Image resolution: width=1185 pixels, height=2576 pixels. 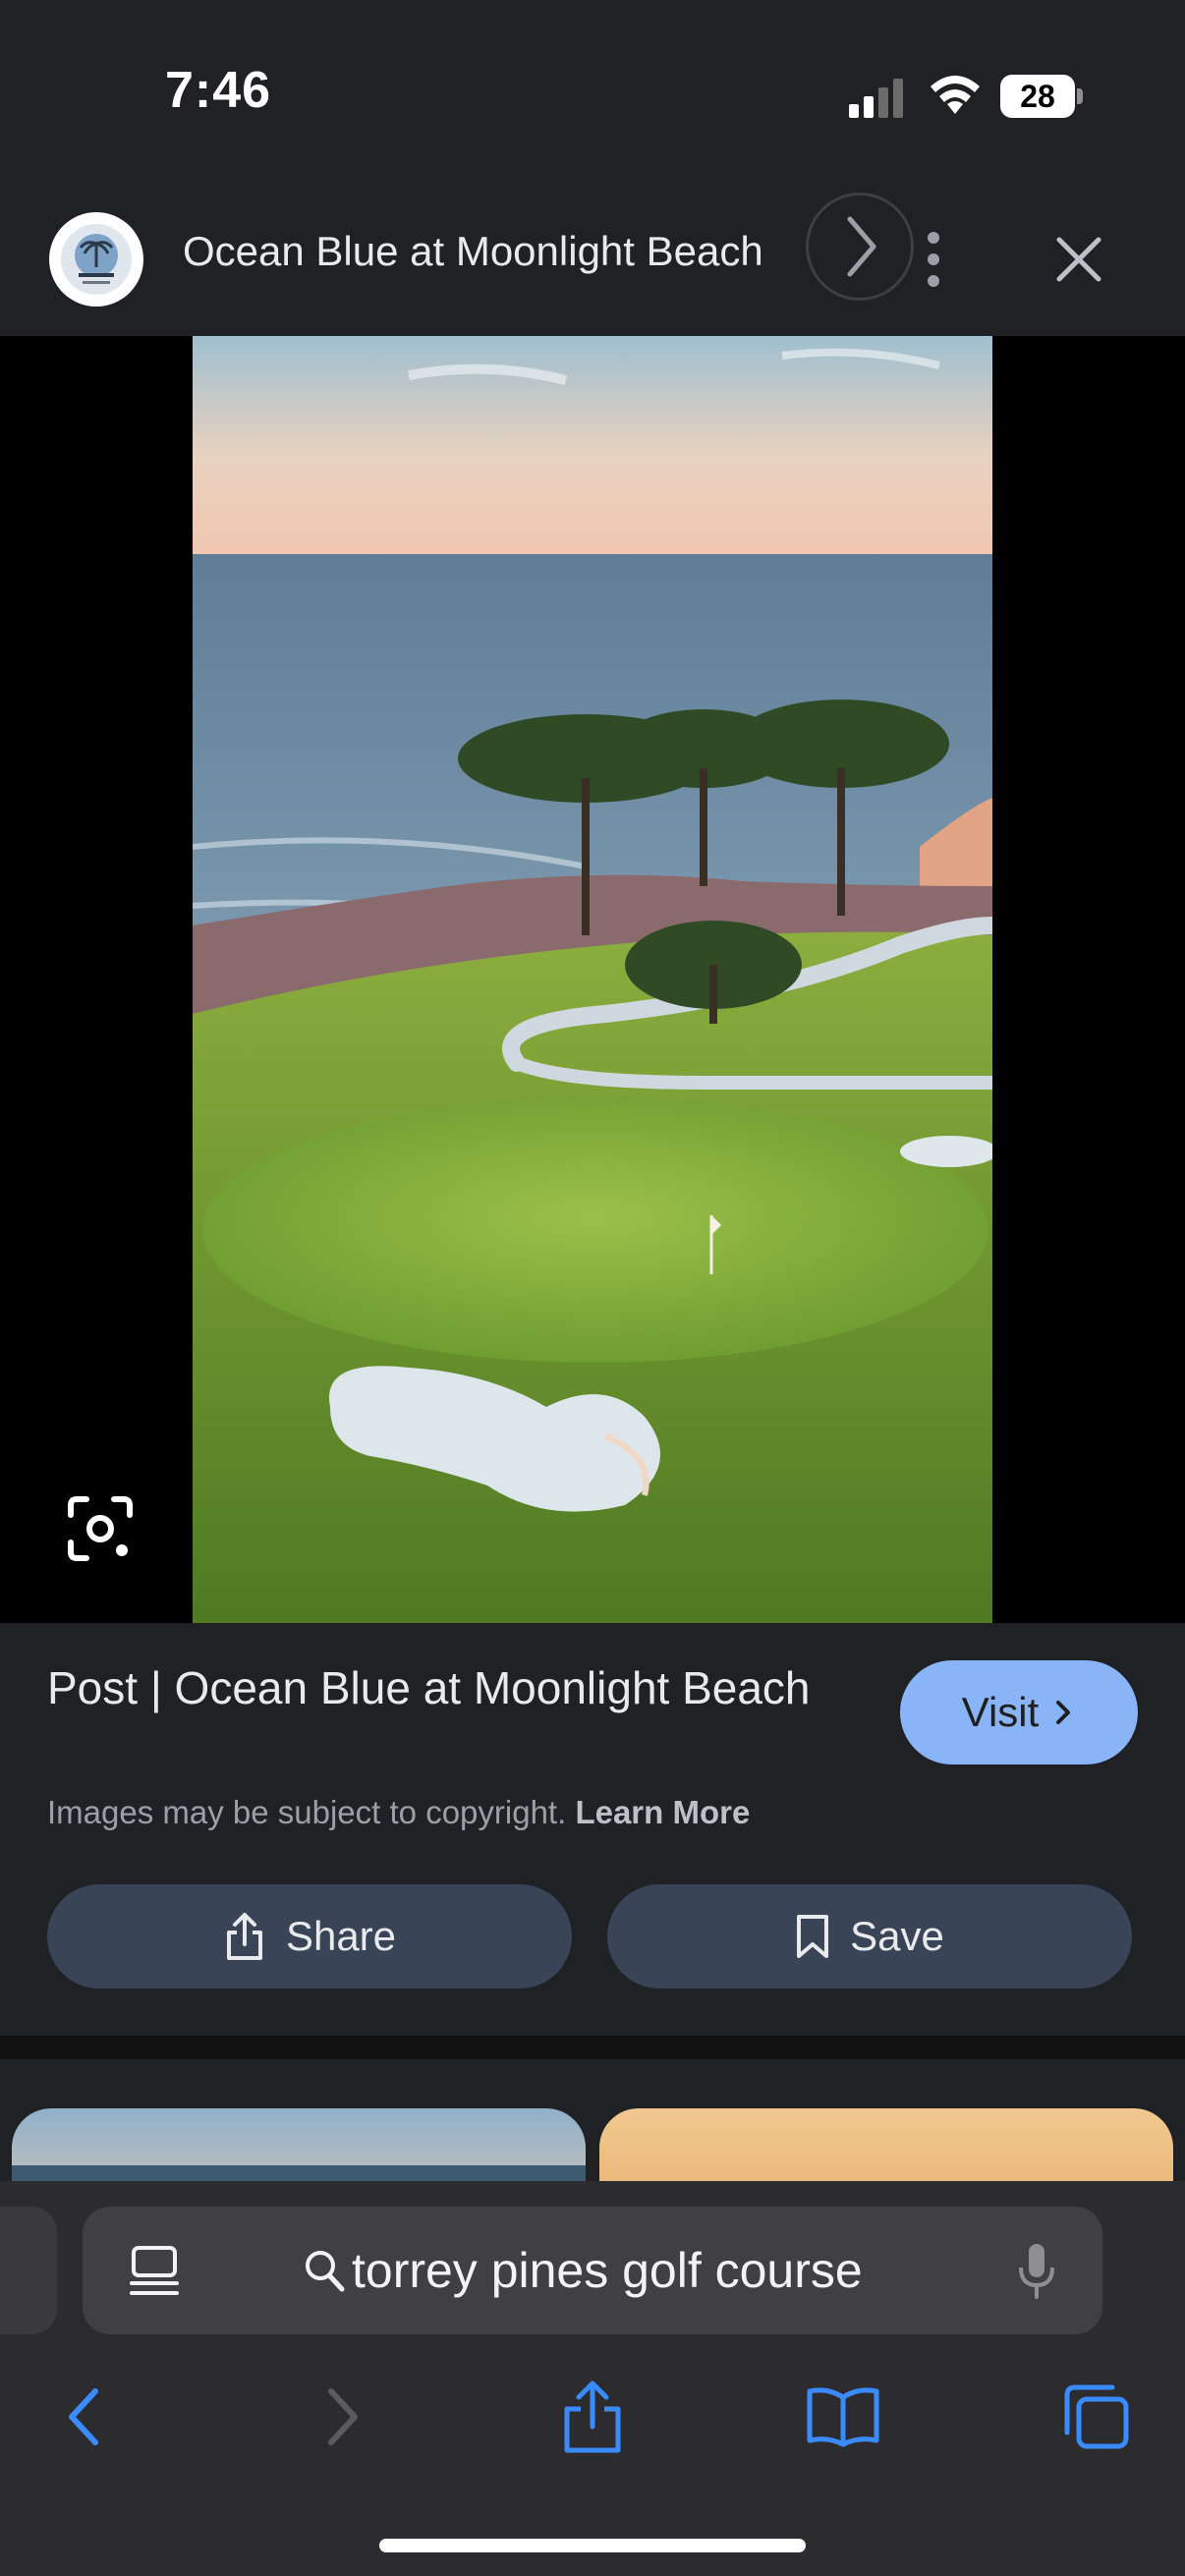 I want to click on close-icon, so click(x=1079, y=259).